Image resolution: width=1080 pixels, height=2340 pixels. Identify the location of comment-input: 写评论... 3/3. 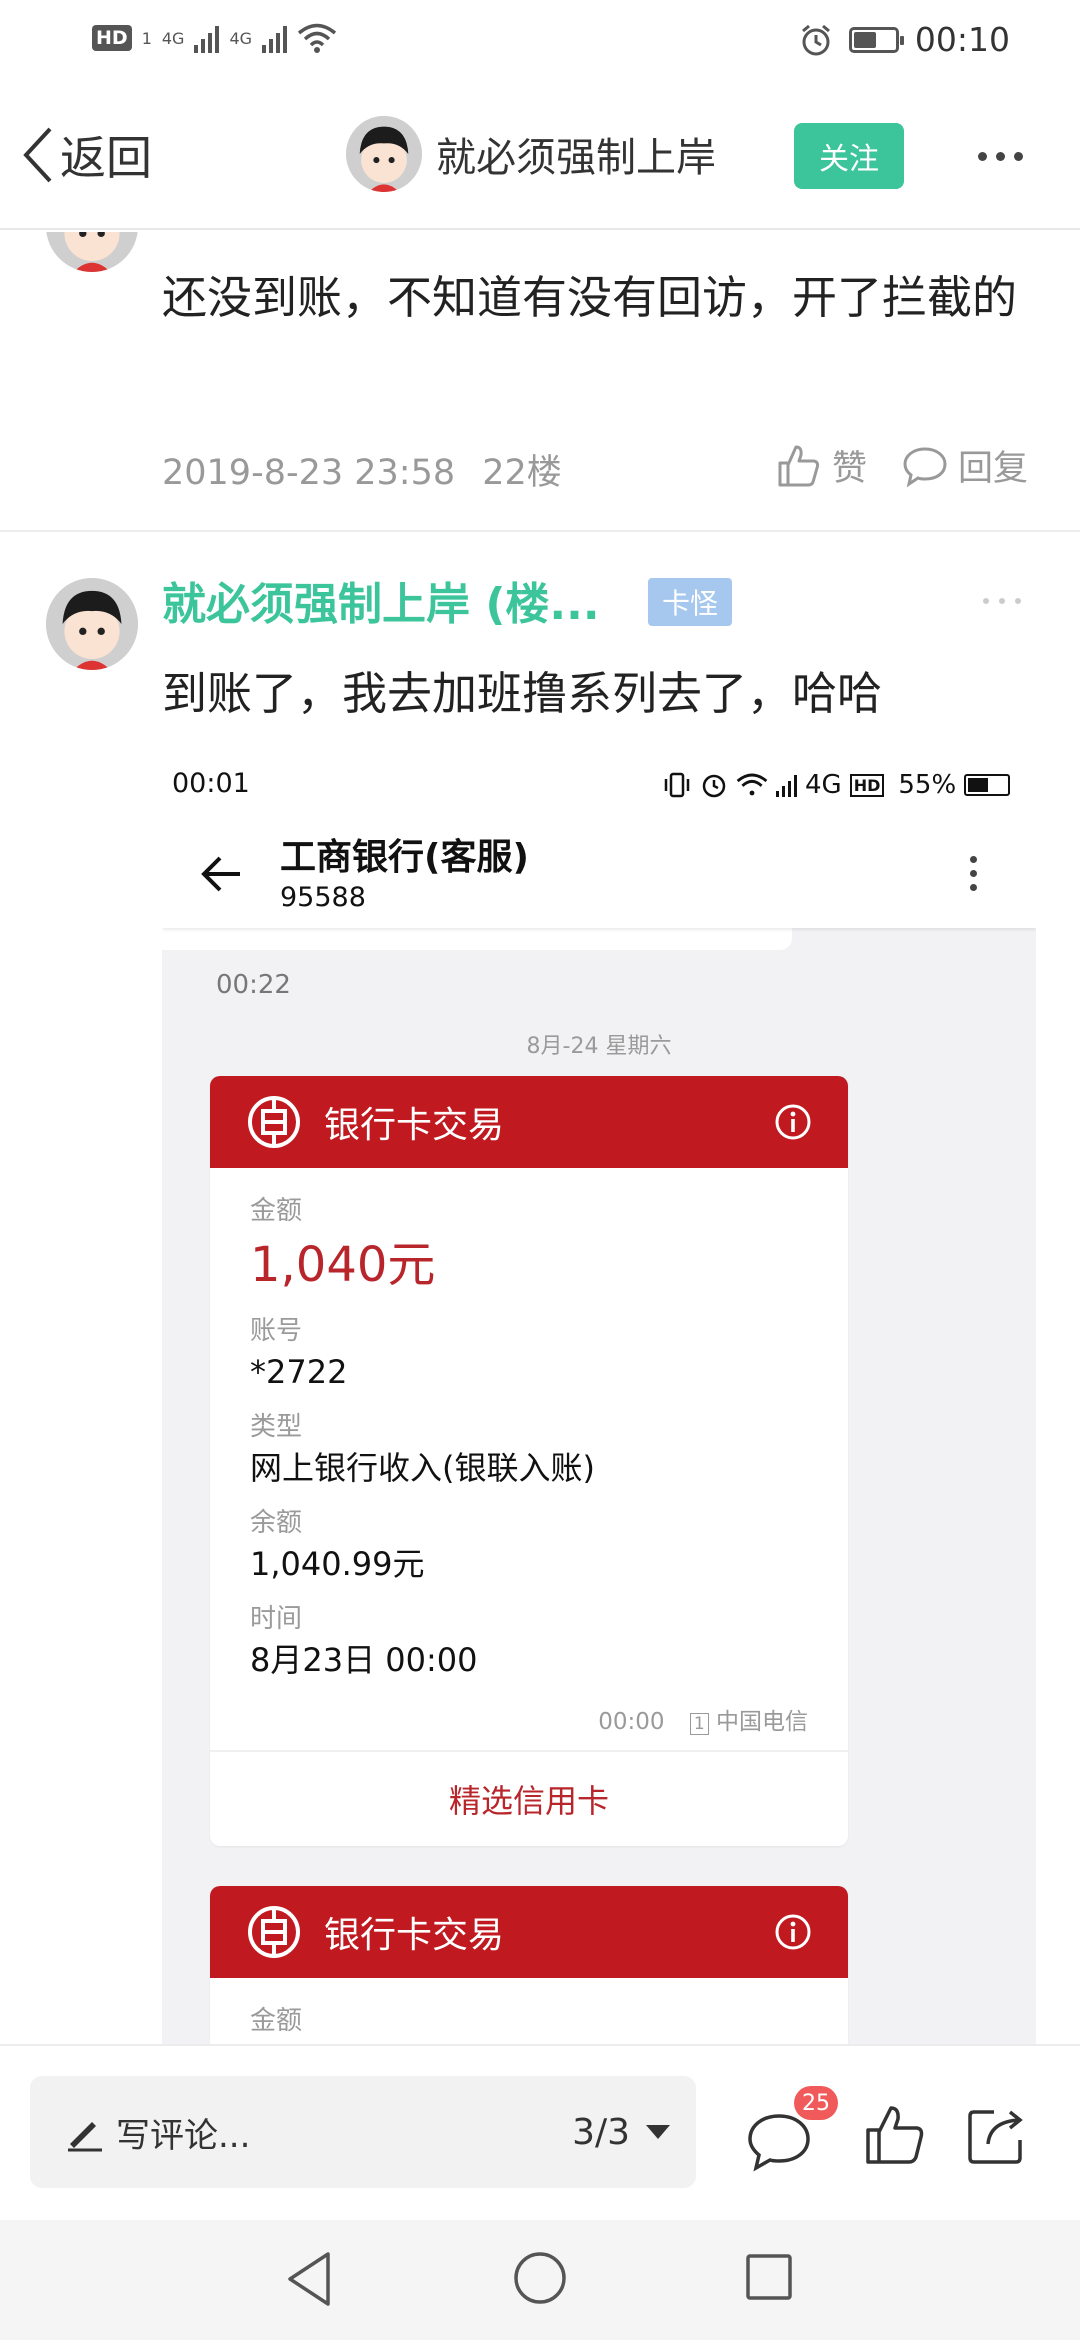
(363, 2132).